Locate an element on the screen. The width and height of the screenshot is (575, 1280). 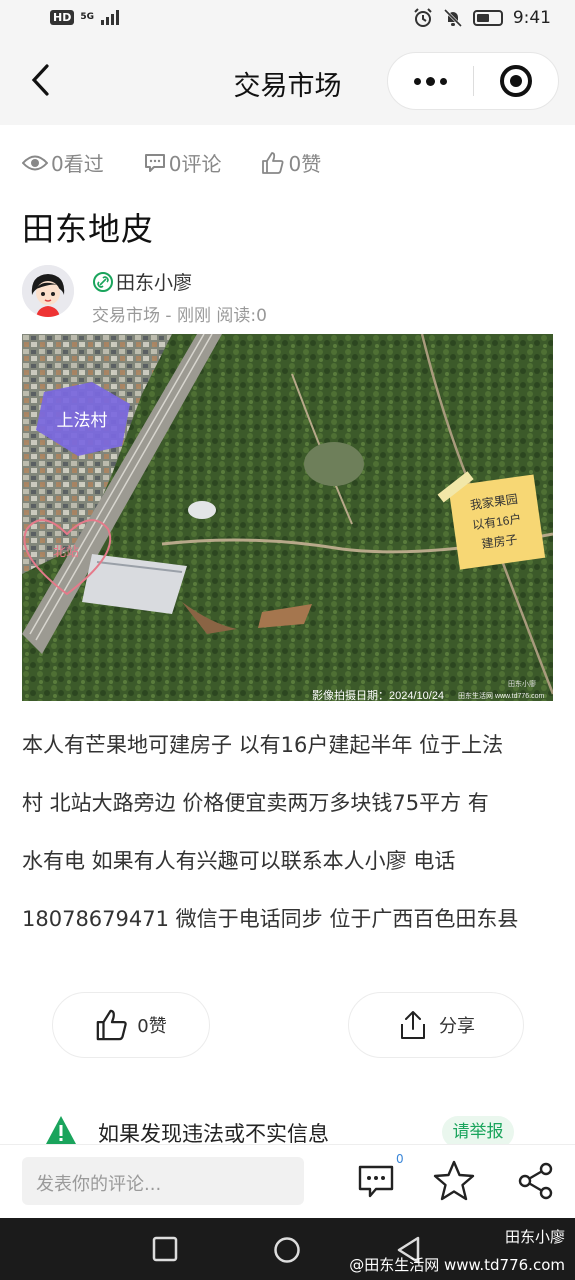
status-left: HD 5G is located at coordinates (87, 17).